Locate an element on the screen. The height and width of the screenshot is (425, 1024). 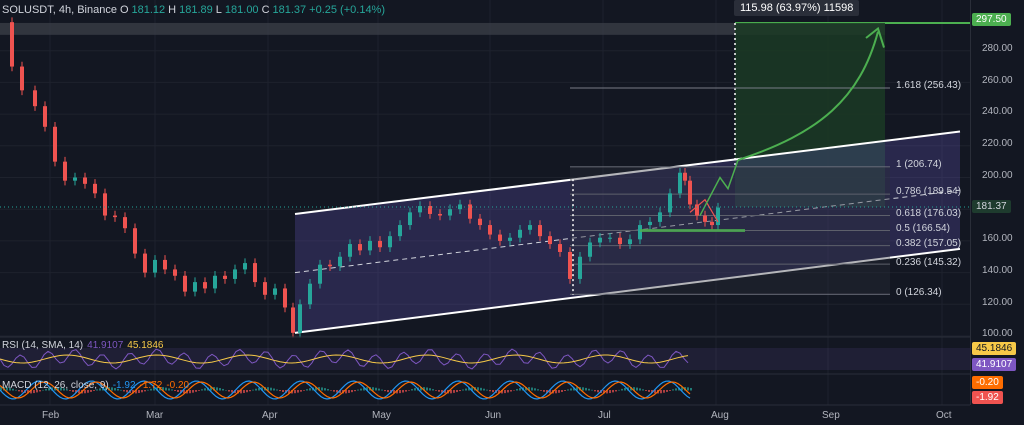
fib-level-label: 0.786 (189.54) is located at coordinates (929, 191).